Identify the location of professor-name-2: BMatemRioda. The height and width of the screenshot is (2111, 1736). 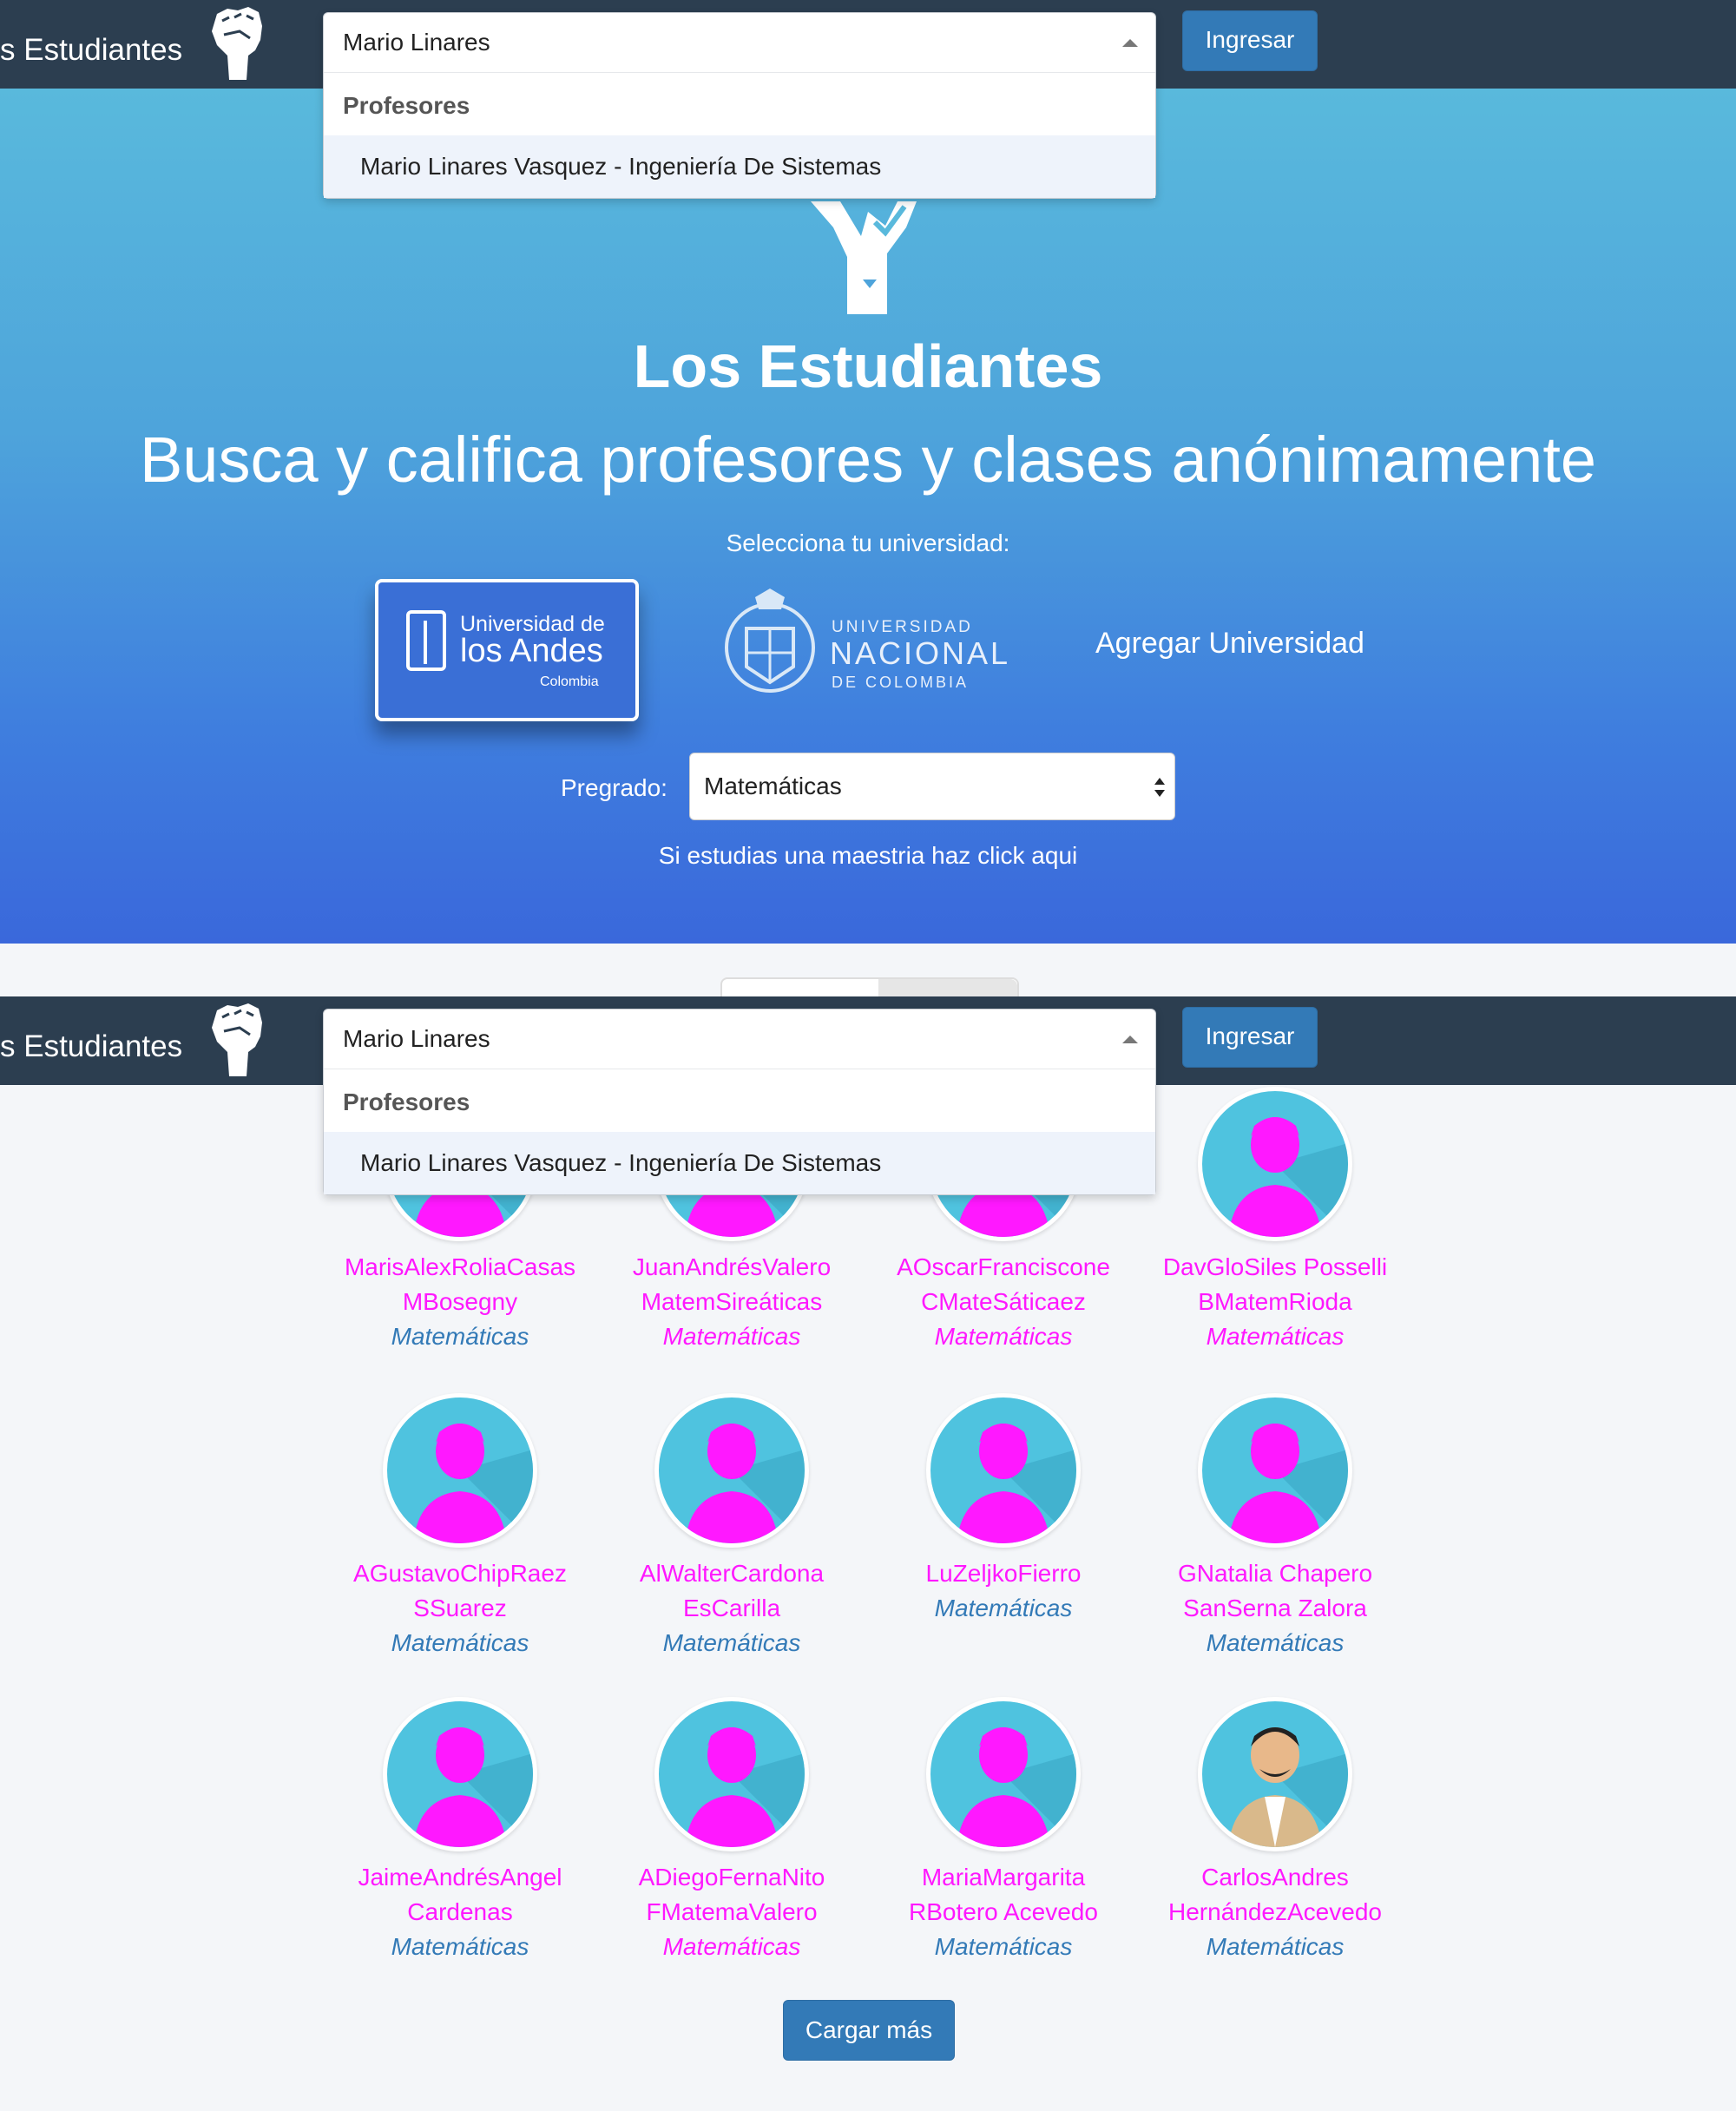
(1275, 1302).